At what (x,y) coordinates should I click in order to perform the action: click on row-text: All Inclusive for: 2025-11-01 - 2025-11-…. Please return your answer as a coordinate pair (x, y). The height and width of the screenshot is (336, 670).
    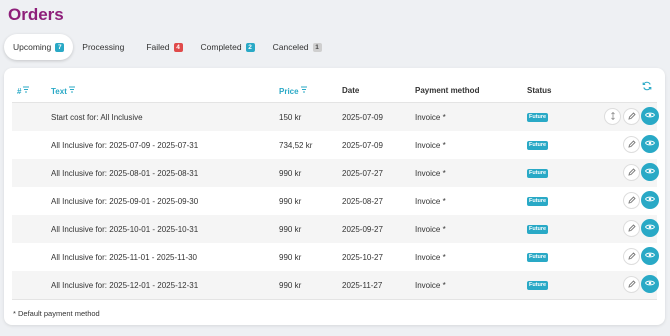
    Looking at the image, I should click on (124, 257).